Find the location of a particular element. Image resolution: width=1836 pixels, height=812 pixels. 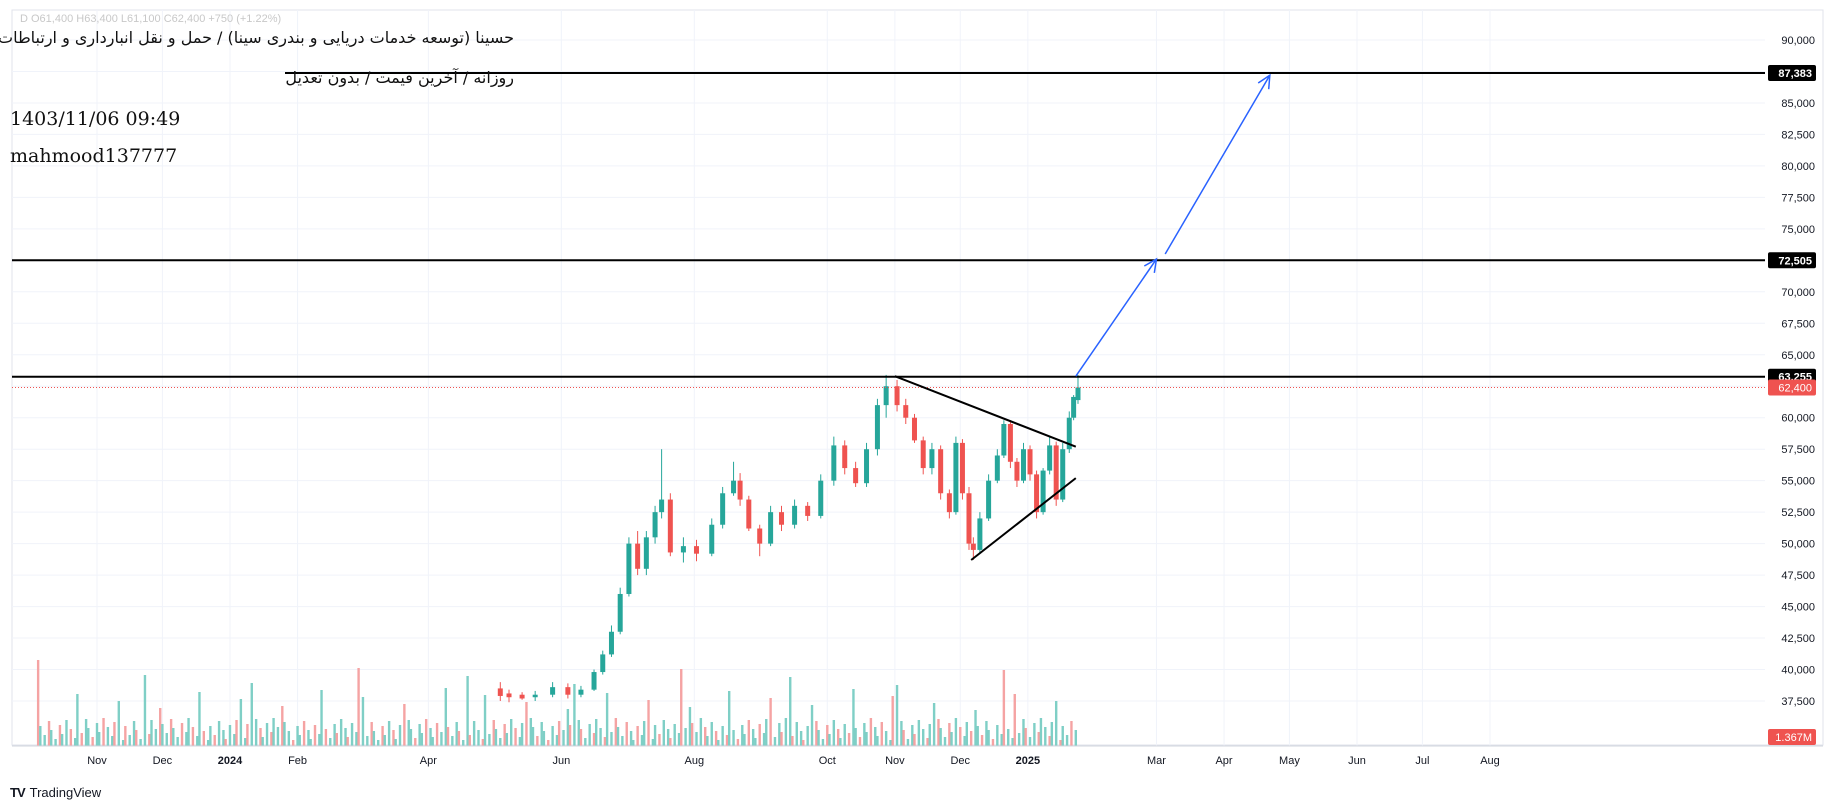

price-tick-label: 75,000 is located at coordinates (1798, 230).